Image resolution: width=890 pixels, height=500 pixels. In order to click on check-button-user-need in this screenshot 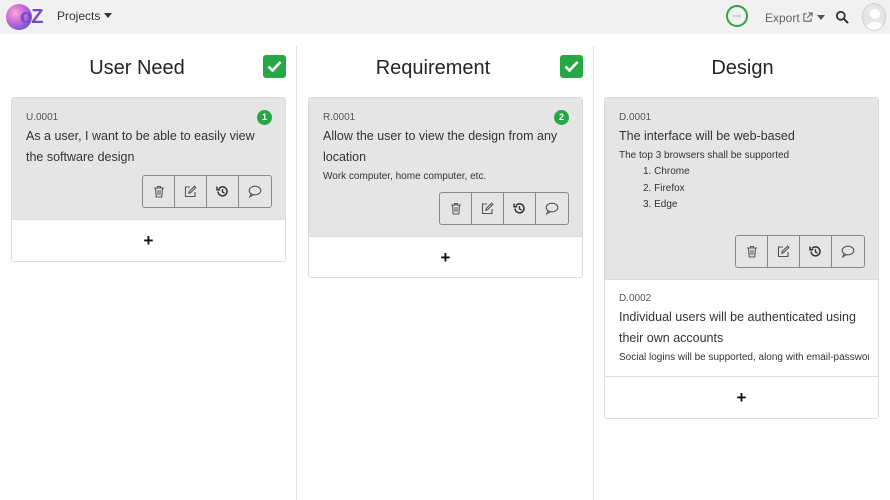, I will do `click(274, 66)`.